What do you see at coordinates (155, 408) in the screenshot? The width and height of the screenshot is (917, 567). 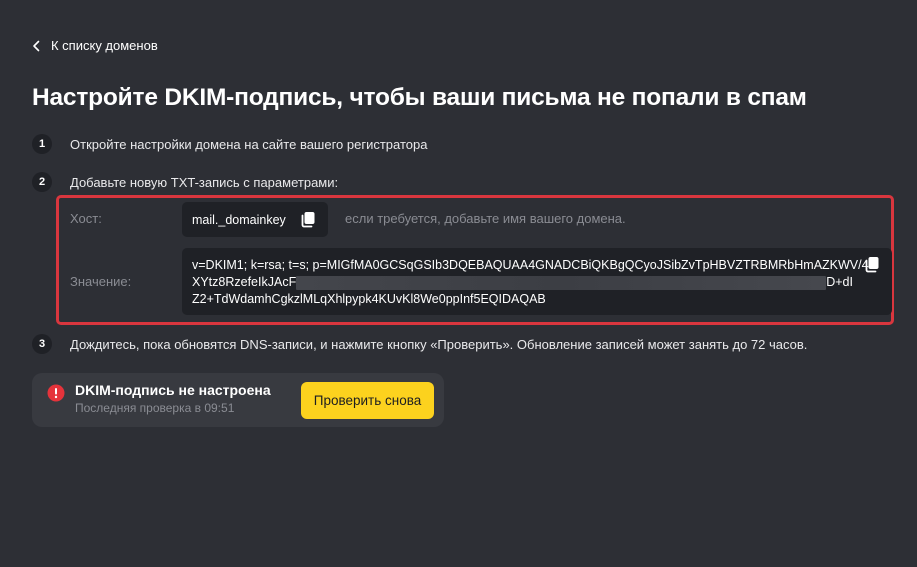 I see `last-check-time: Последняя проверка в 09:51` at bounding box center [155, 408].